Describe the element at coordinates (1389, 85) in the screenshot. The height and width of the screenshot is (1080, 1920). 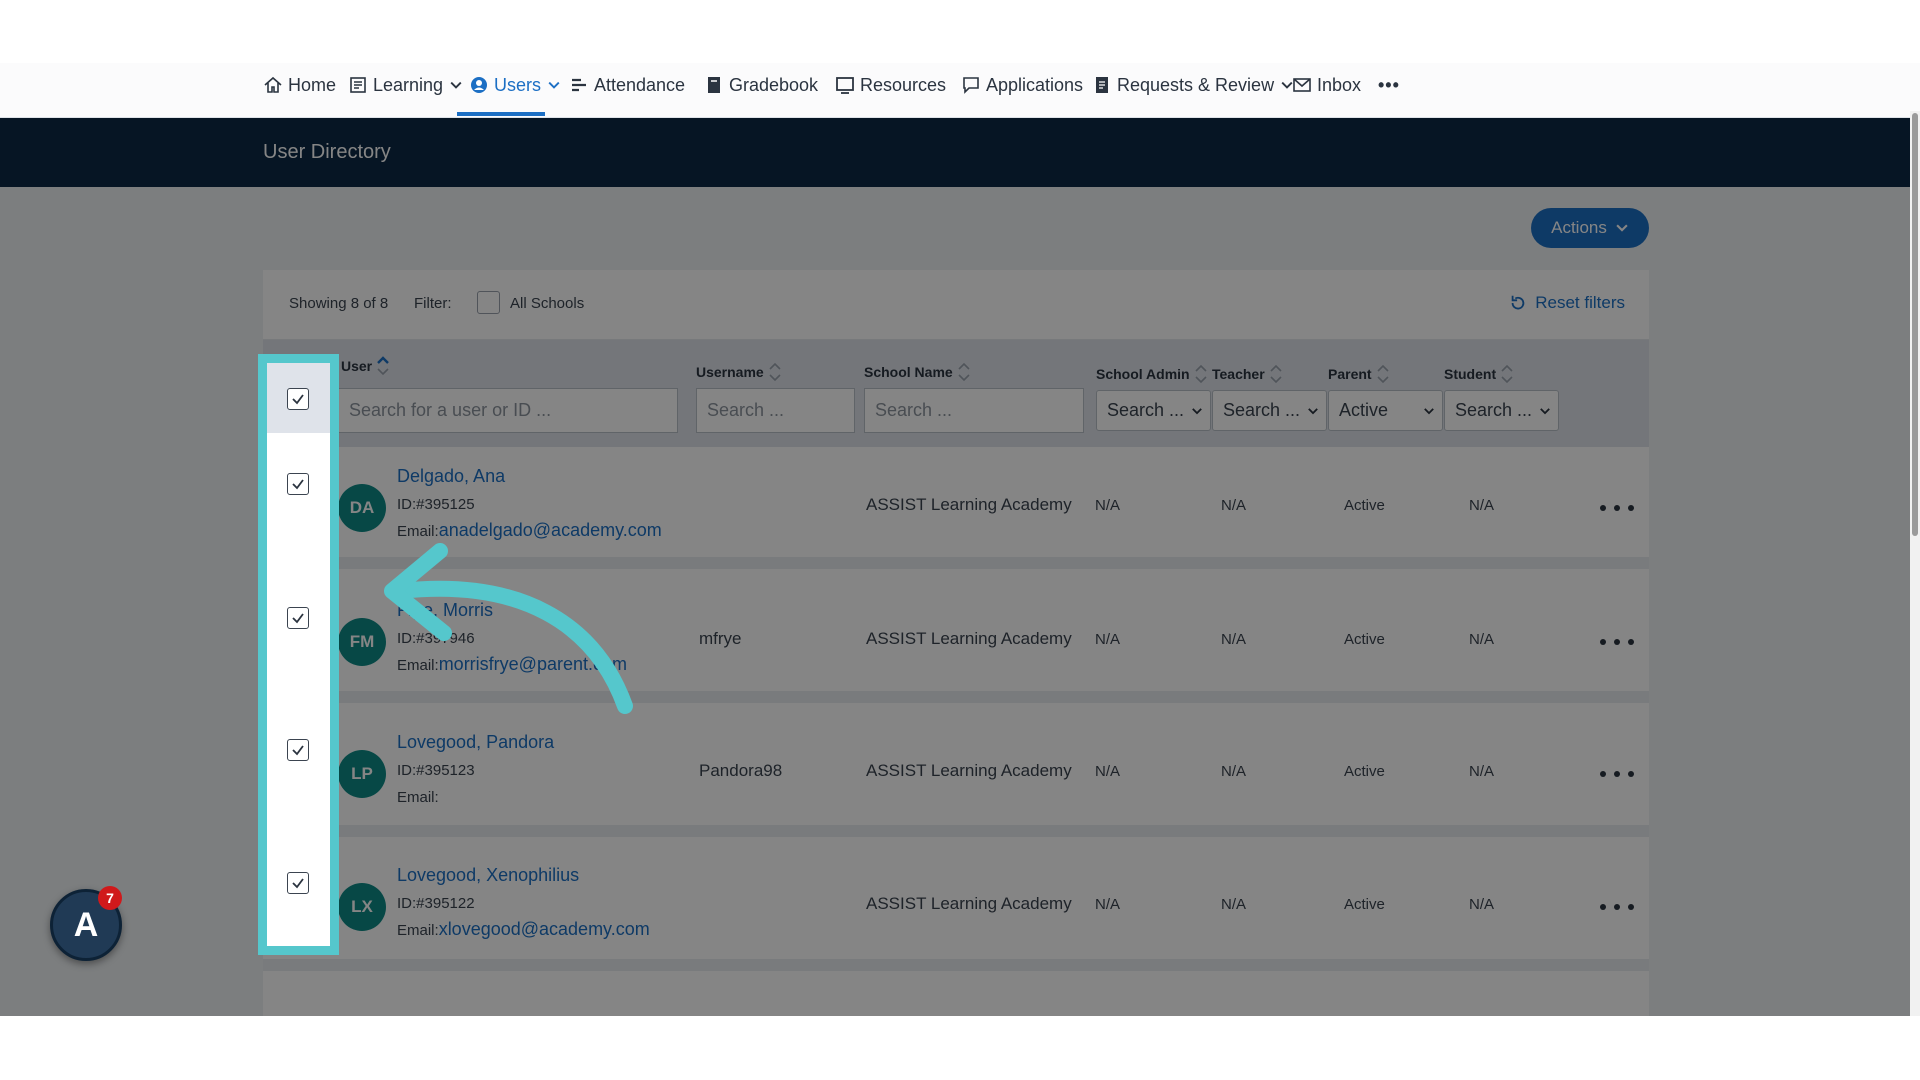
I see `nav-more-button: •••` at that location.